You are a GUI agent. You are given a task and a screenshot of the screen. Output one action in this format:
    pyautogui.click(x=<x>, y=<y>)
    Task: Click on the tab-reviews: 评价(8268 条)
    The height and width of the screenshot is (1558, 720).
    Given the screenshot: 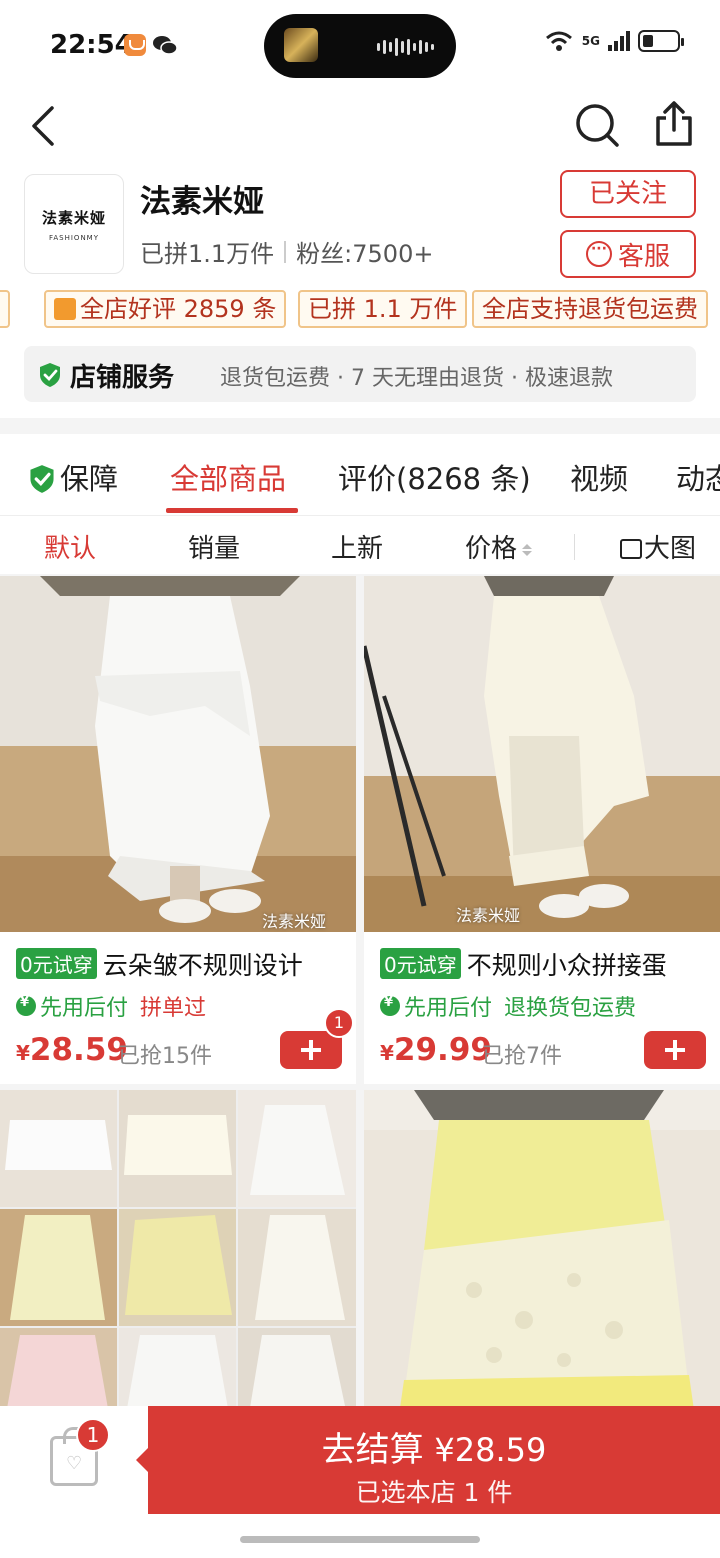 What is the action you would take?
    pyautogui.click(x=434, y=477)
    